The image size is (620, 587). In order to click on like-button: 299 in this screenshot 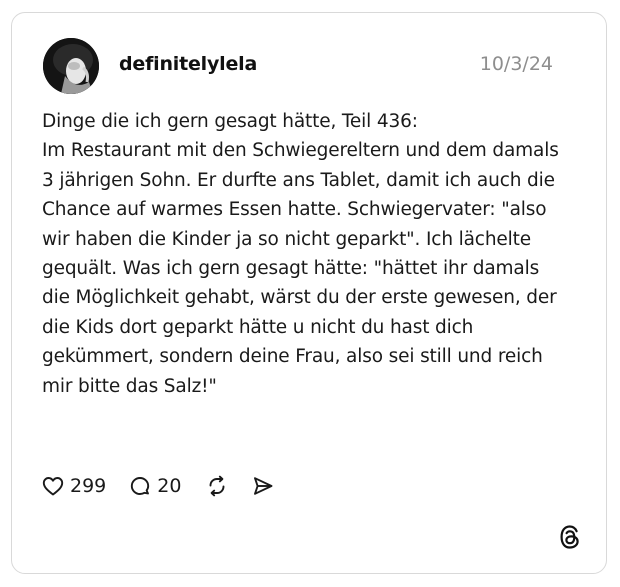, I will do `click(73, 486)`.